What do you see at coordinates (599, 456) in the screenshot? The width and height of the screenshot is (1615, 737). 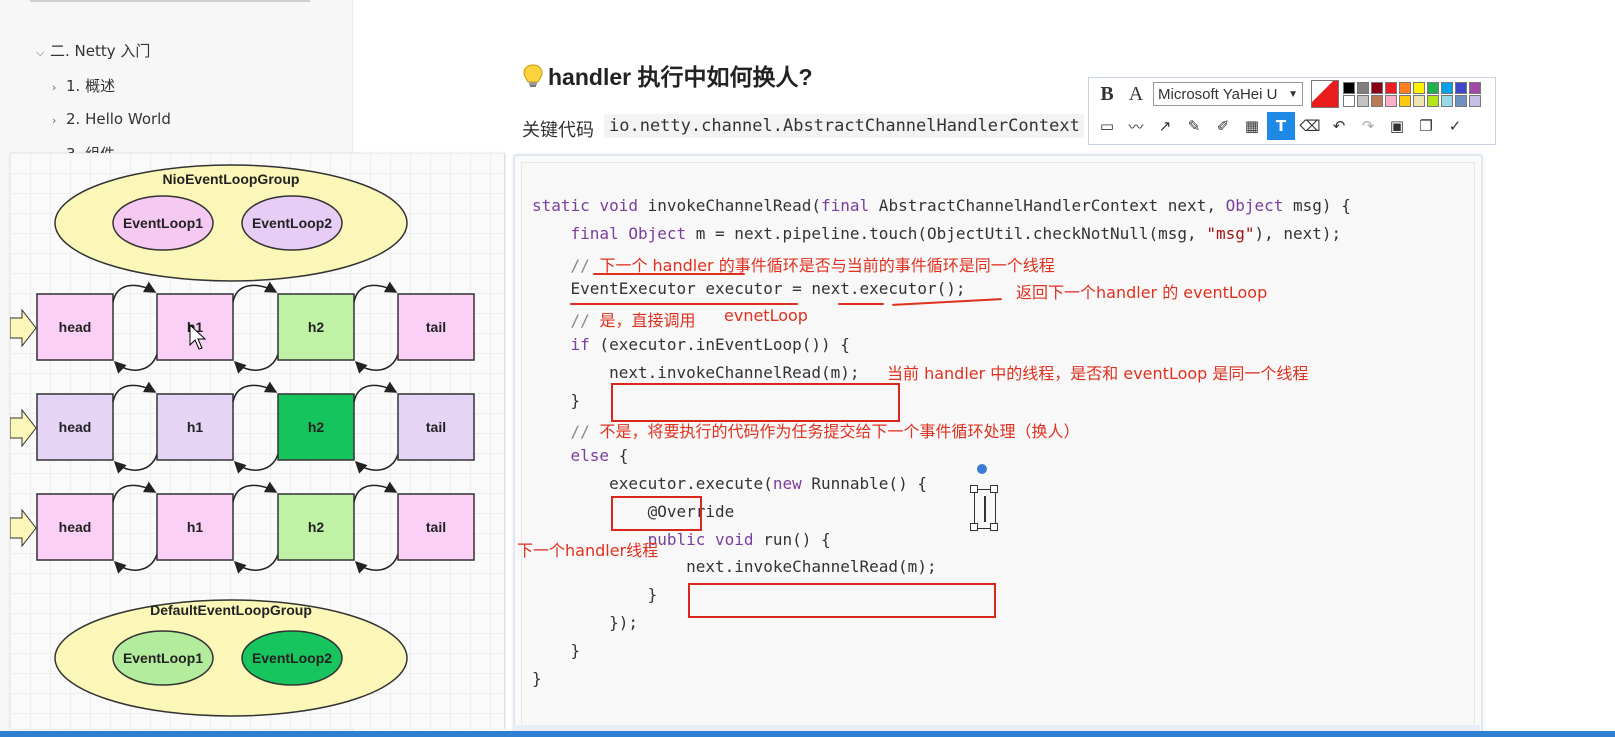 I see `code-line: else {` at bounding box center [599, 456].